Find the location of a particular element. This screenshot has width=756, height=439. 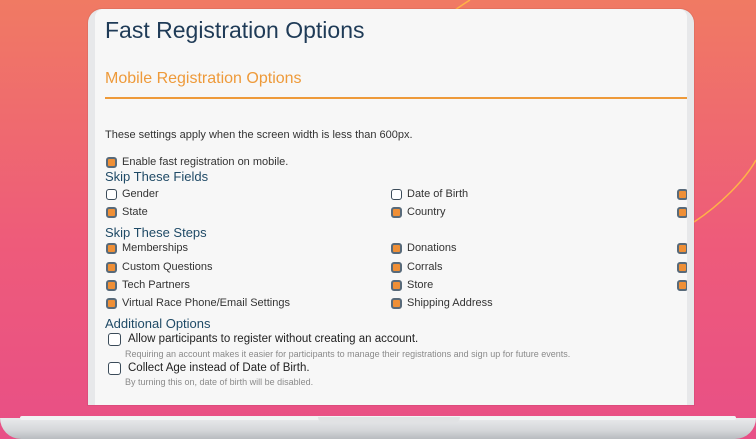

skip-step-donations: Donations is located at coordinates (424, 248).